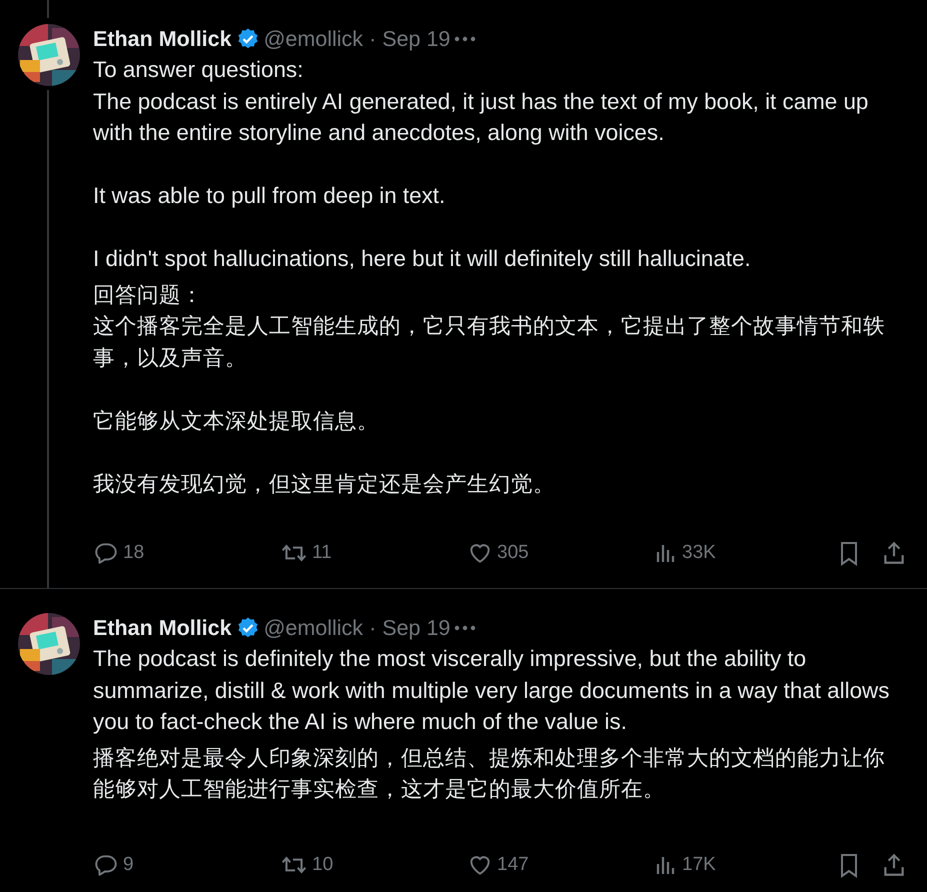 The image size is (927, 892). Describe the element at coordinates (481, 117) in the screenshot. I see `tweet-text-line: The podcast is entirely AI generated, it just has the text of my book, it came up with the entire storyline and anecdotes, along with voices.` at that location.